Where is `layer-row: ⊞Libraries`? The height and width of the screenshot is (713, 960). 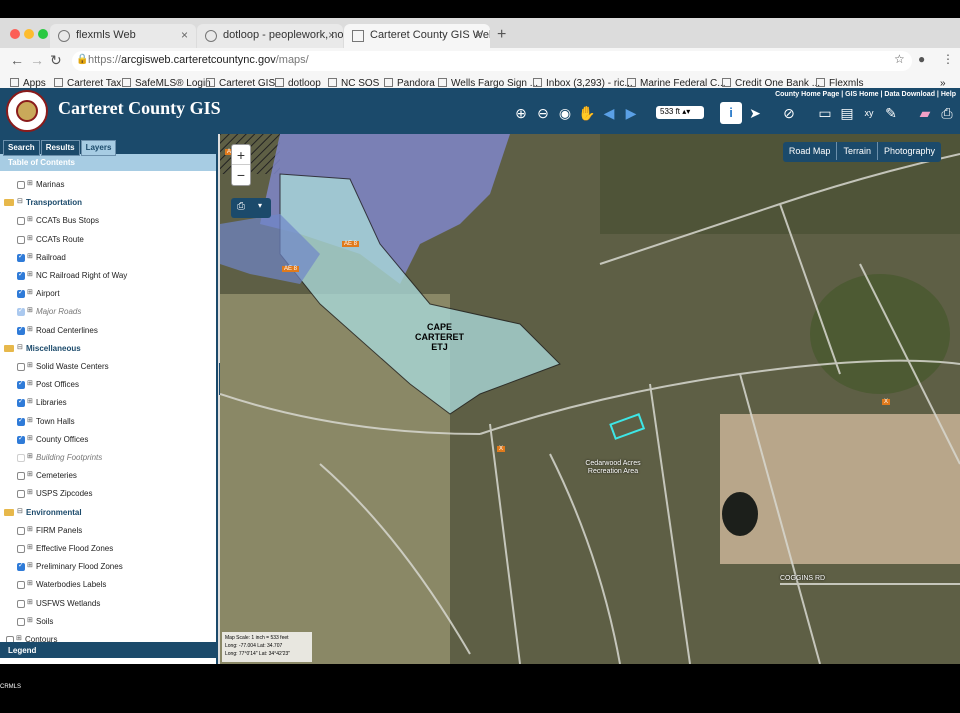
layer-row: ⊞Libraries is located at coordinates (108, 404).